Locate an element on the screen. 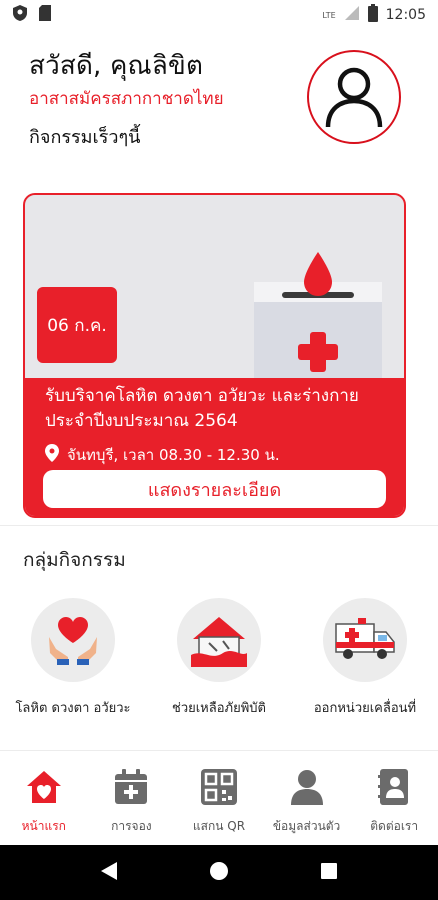 Image resolution: width=438 pixels, height=900 pixels. network-lte-label: LTE is located at coordinates (329, 15).